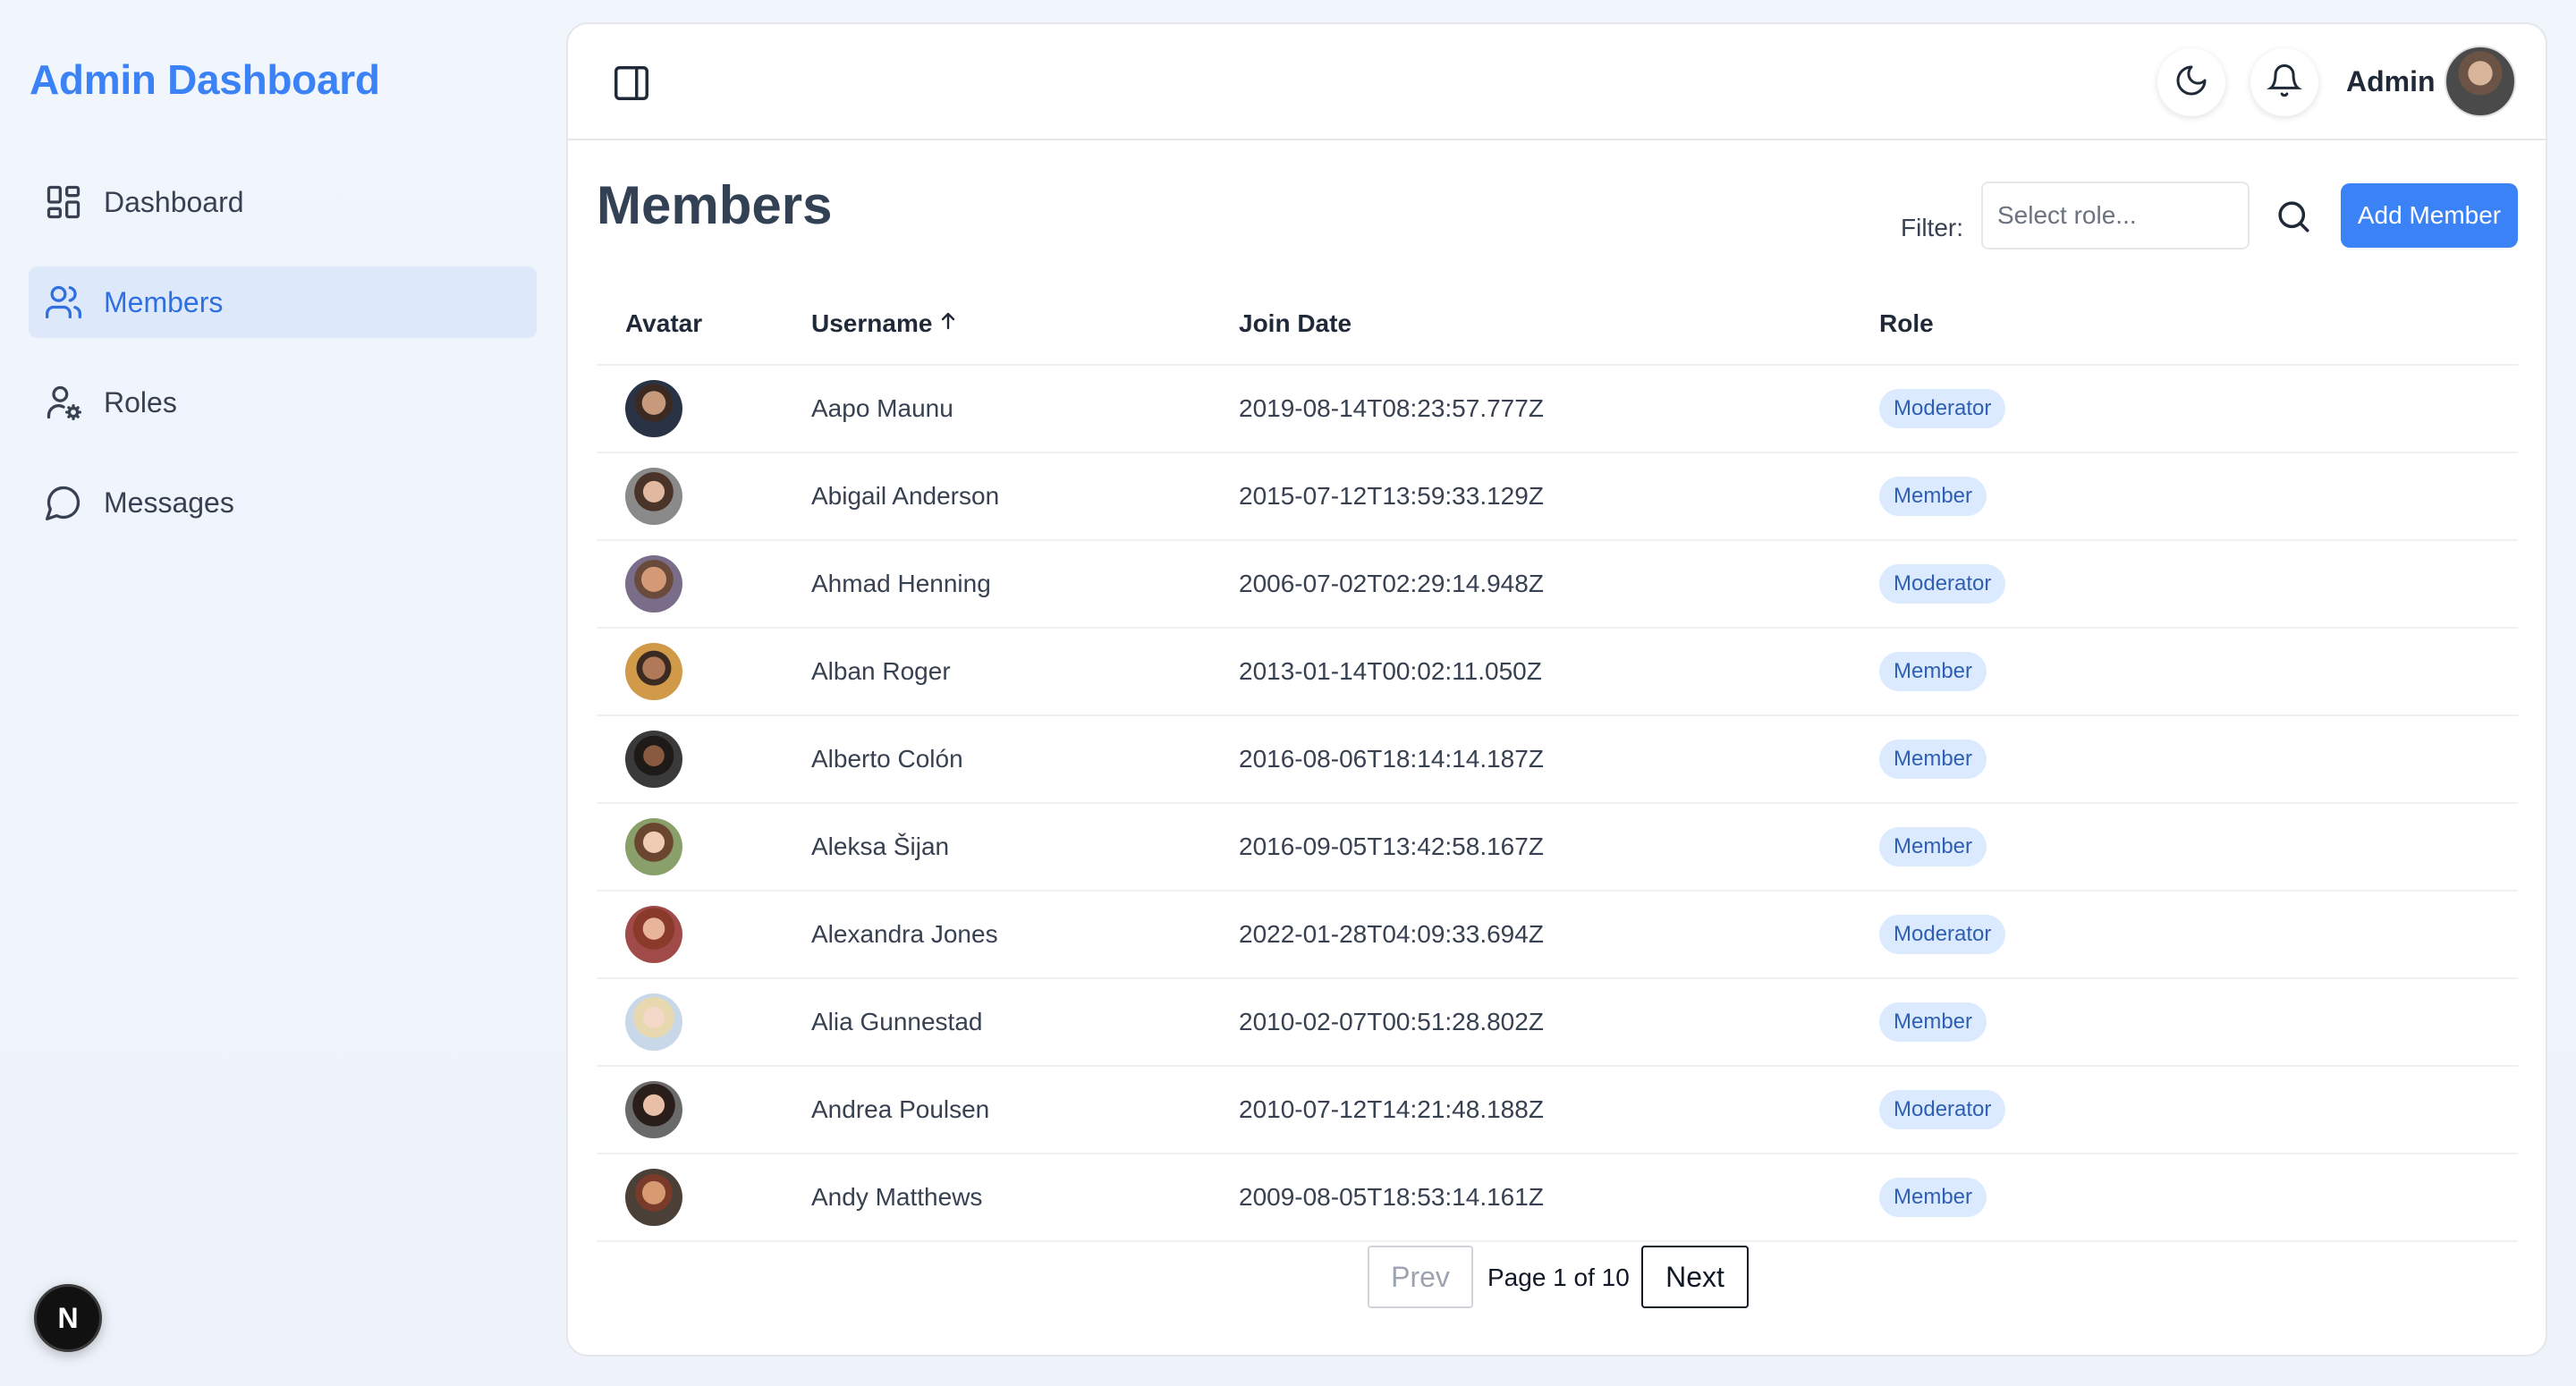  Describe the element at coordinates (882, 408) in the screenshot. I see `username-cell: Aapo Maunu` at that location.